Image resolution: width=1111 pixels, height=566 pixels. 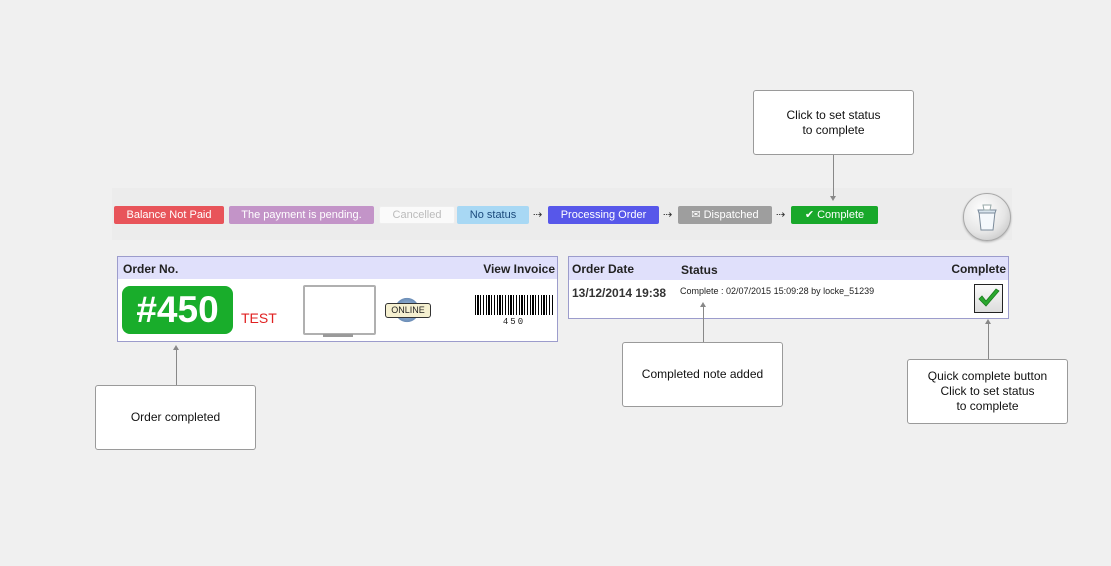 What do you see at coordinates (987, 376) in the screenshot?
I see `callout-text: Quick complete button` at bounding box center [987, 376].